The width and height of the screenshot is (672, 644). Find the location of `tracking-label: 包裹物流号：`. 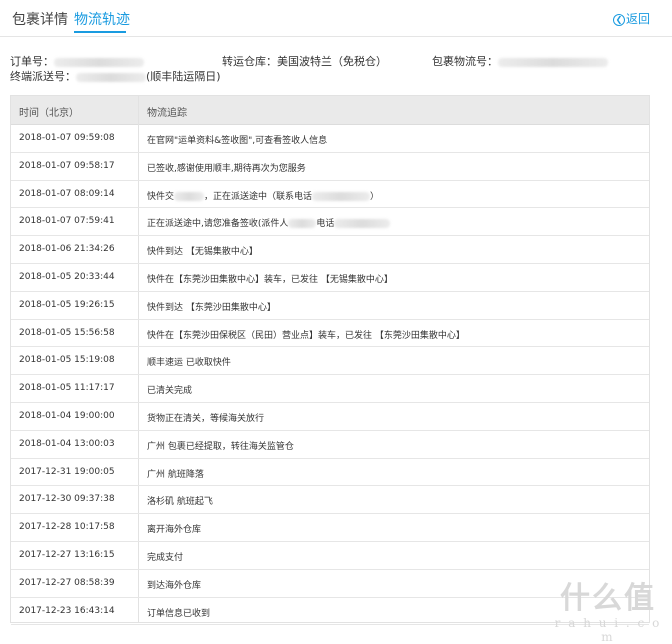

tracking-label: 包裹物流号： is located at coordinates (465, 61).